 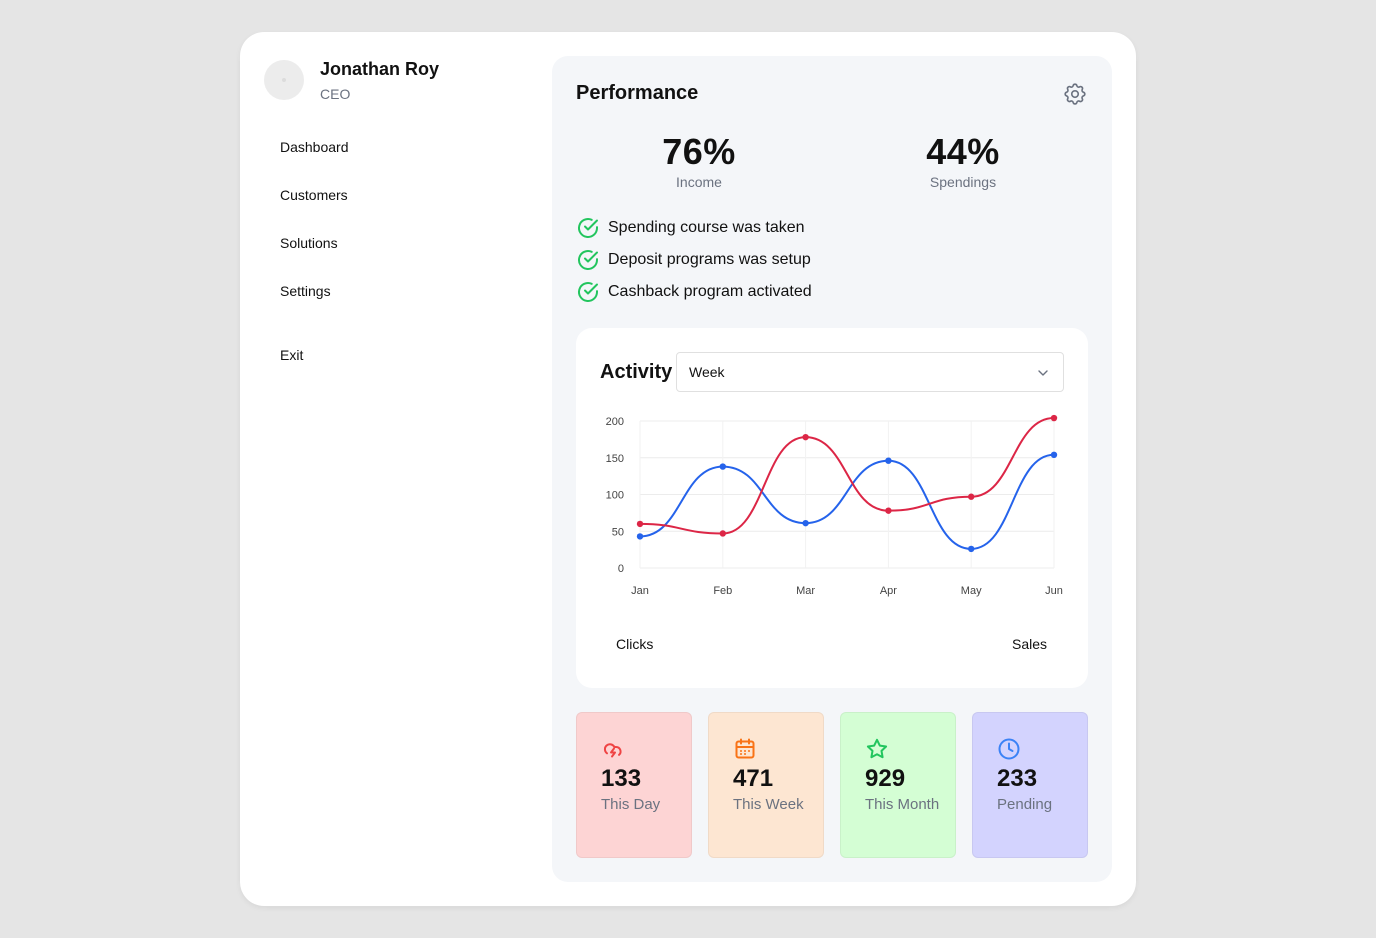 I want to click on tile-value: 133, so click(x=621, y=778).